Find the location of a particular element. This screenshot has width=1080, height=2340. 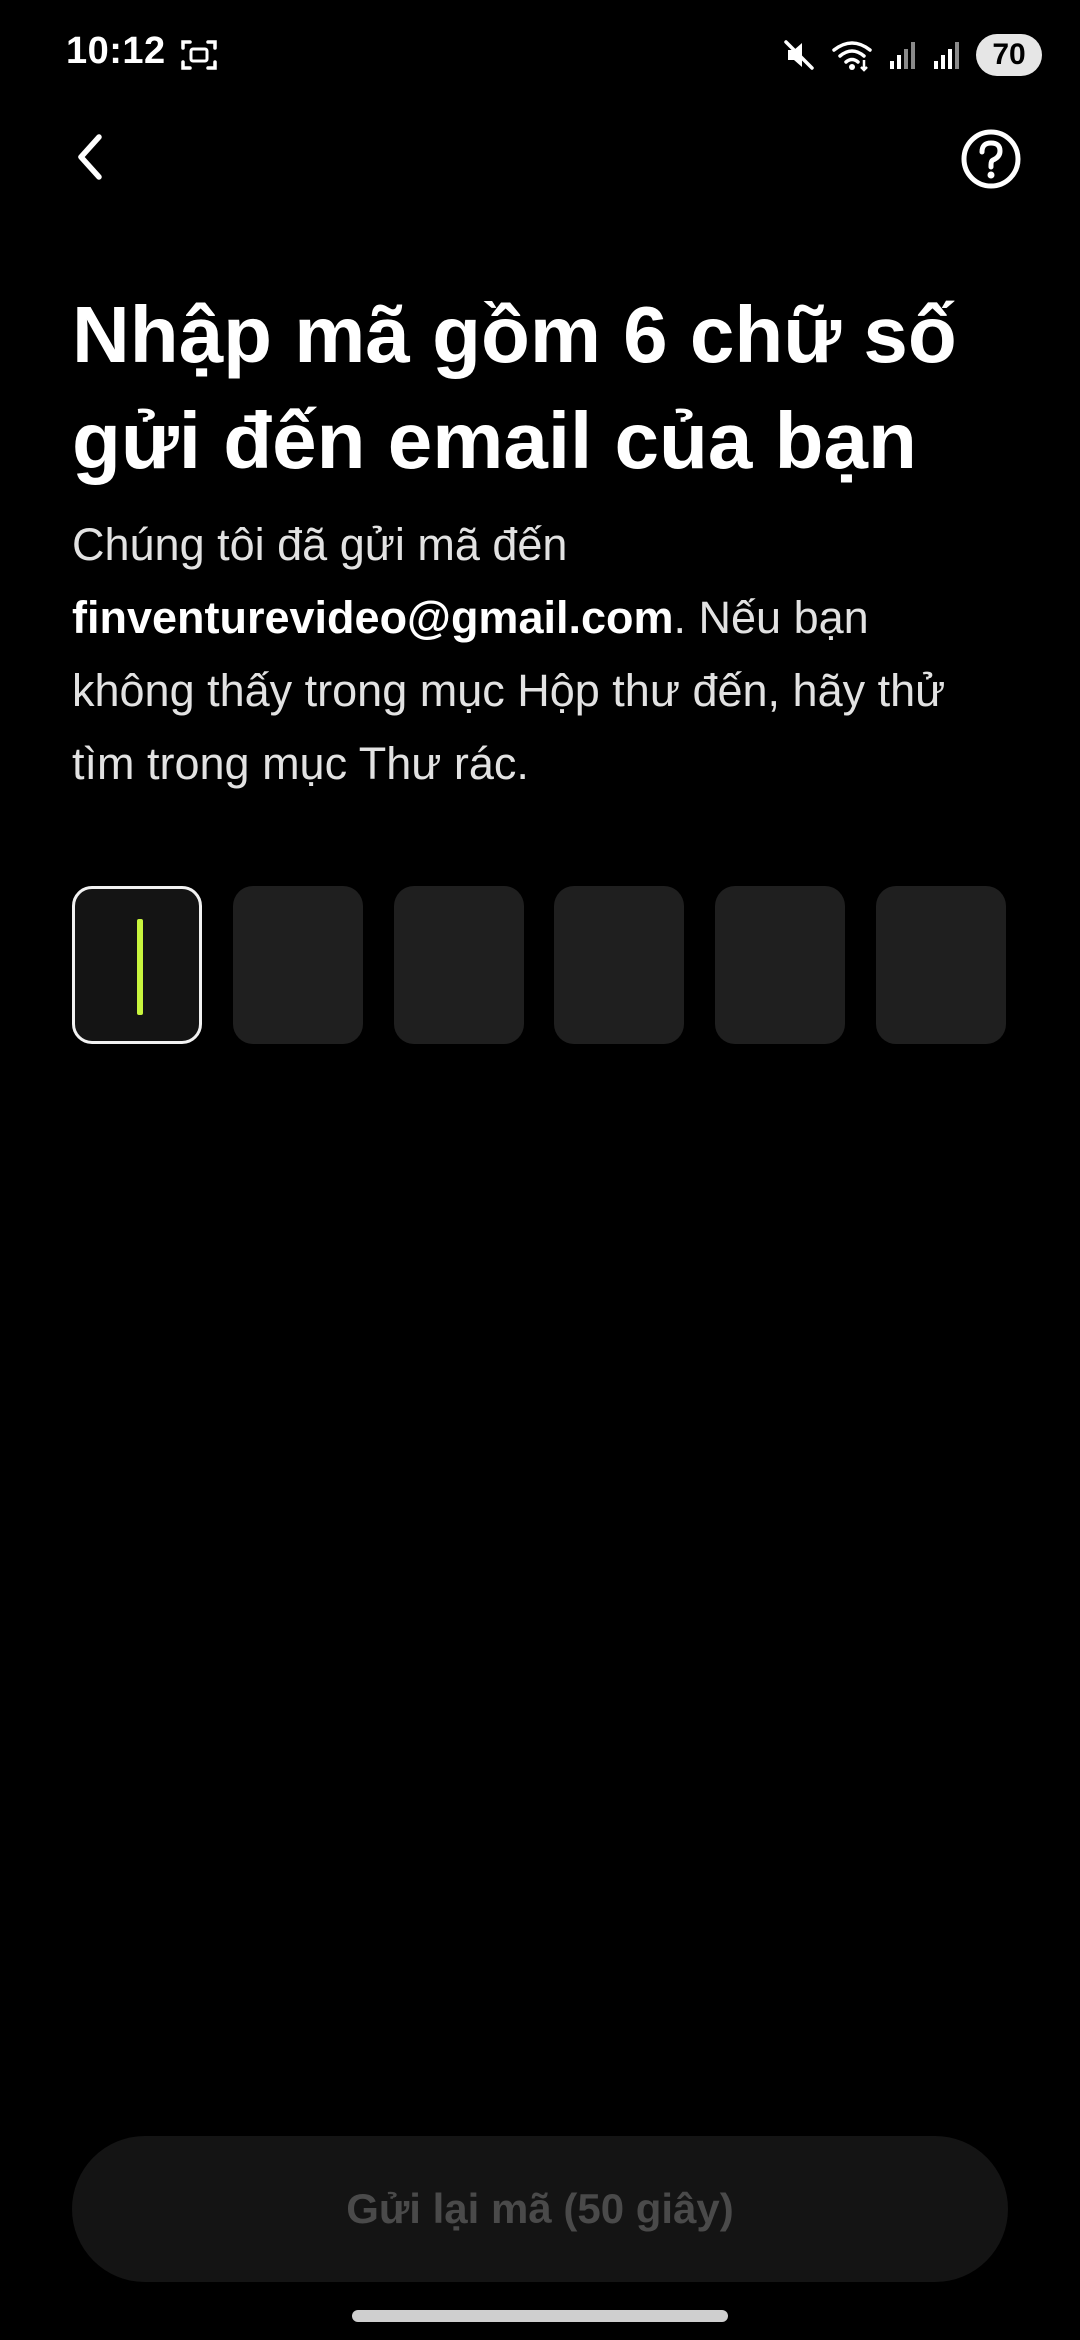

mute-icon is located at coordinates (799, 55).